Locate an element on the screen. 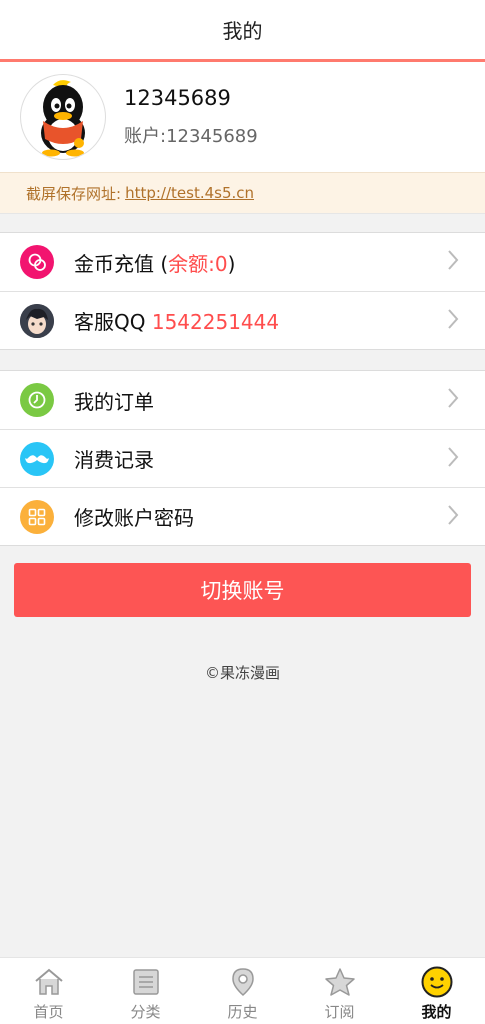 This screenshot has height=1024, width=485. service-label: 客服QQ is located at coordinates (113, 322).